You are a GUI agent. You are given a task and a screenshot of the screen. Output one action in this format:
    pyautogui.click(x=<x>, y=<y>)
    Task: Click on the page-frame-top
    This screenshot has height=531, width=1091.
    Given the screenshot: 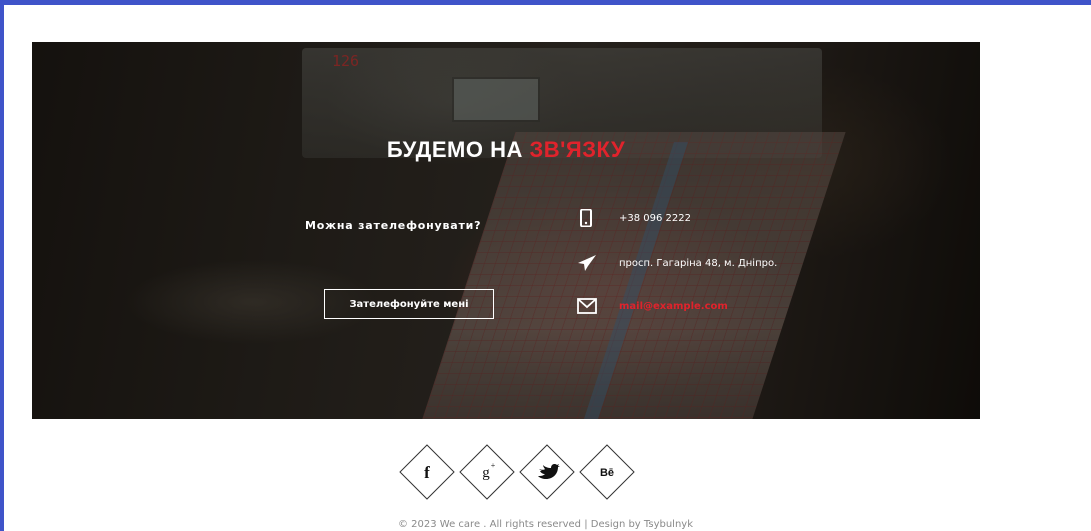 What is the action you would take?
    pyautogui.click(x=545, y=2)
    